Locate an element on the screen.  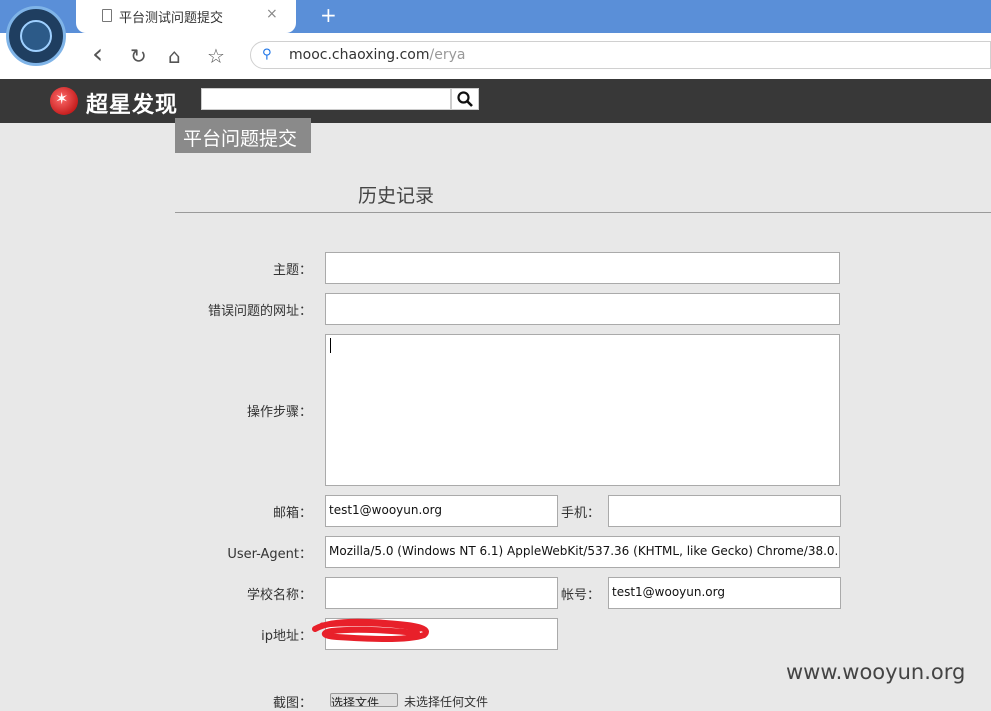
email-label: 邮箱： is located at coordinates (292, 513).